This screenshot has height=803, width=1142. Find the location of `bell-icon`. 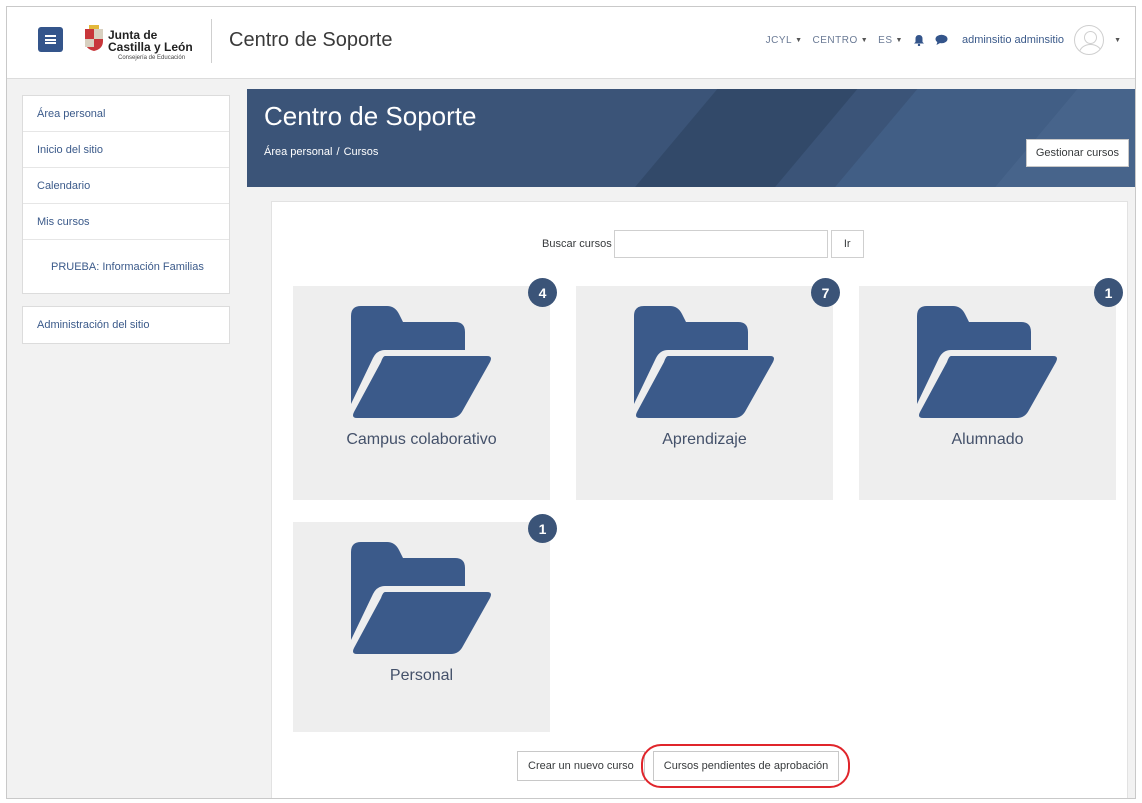

bell-icon is located at coordinates (919, 40).